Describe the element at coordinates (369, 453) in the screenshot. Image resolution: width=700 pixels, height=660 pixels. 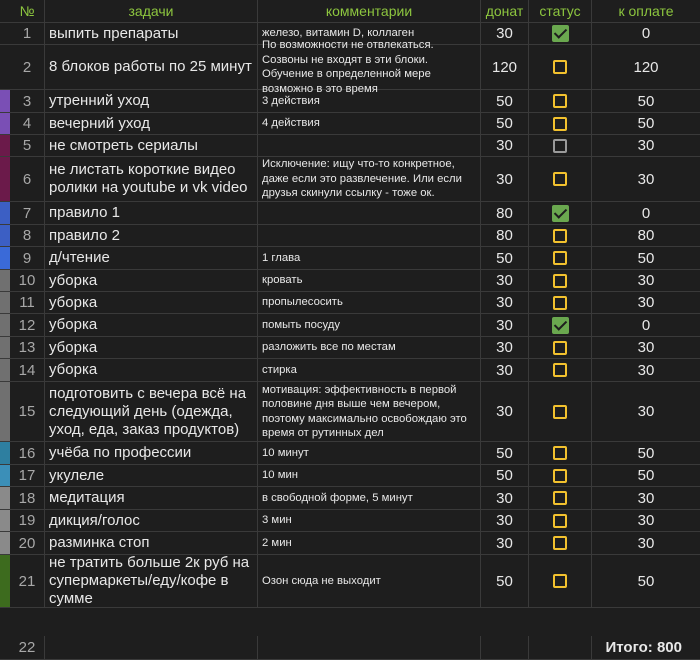
I see `comment-cell: 10 минут` at that location.